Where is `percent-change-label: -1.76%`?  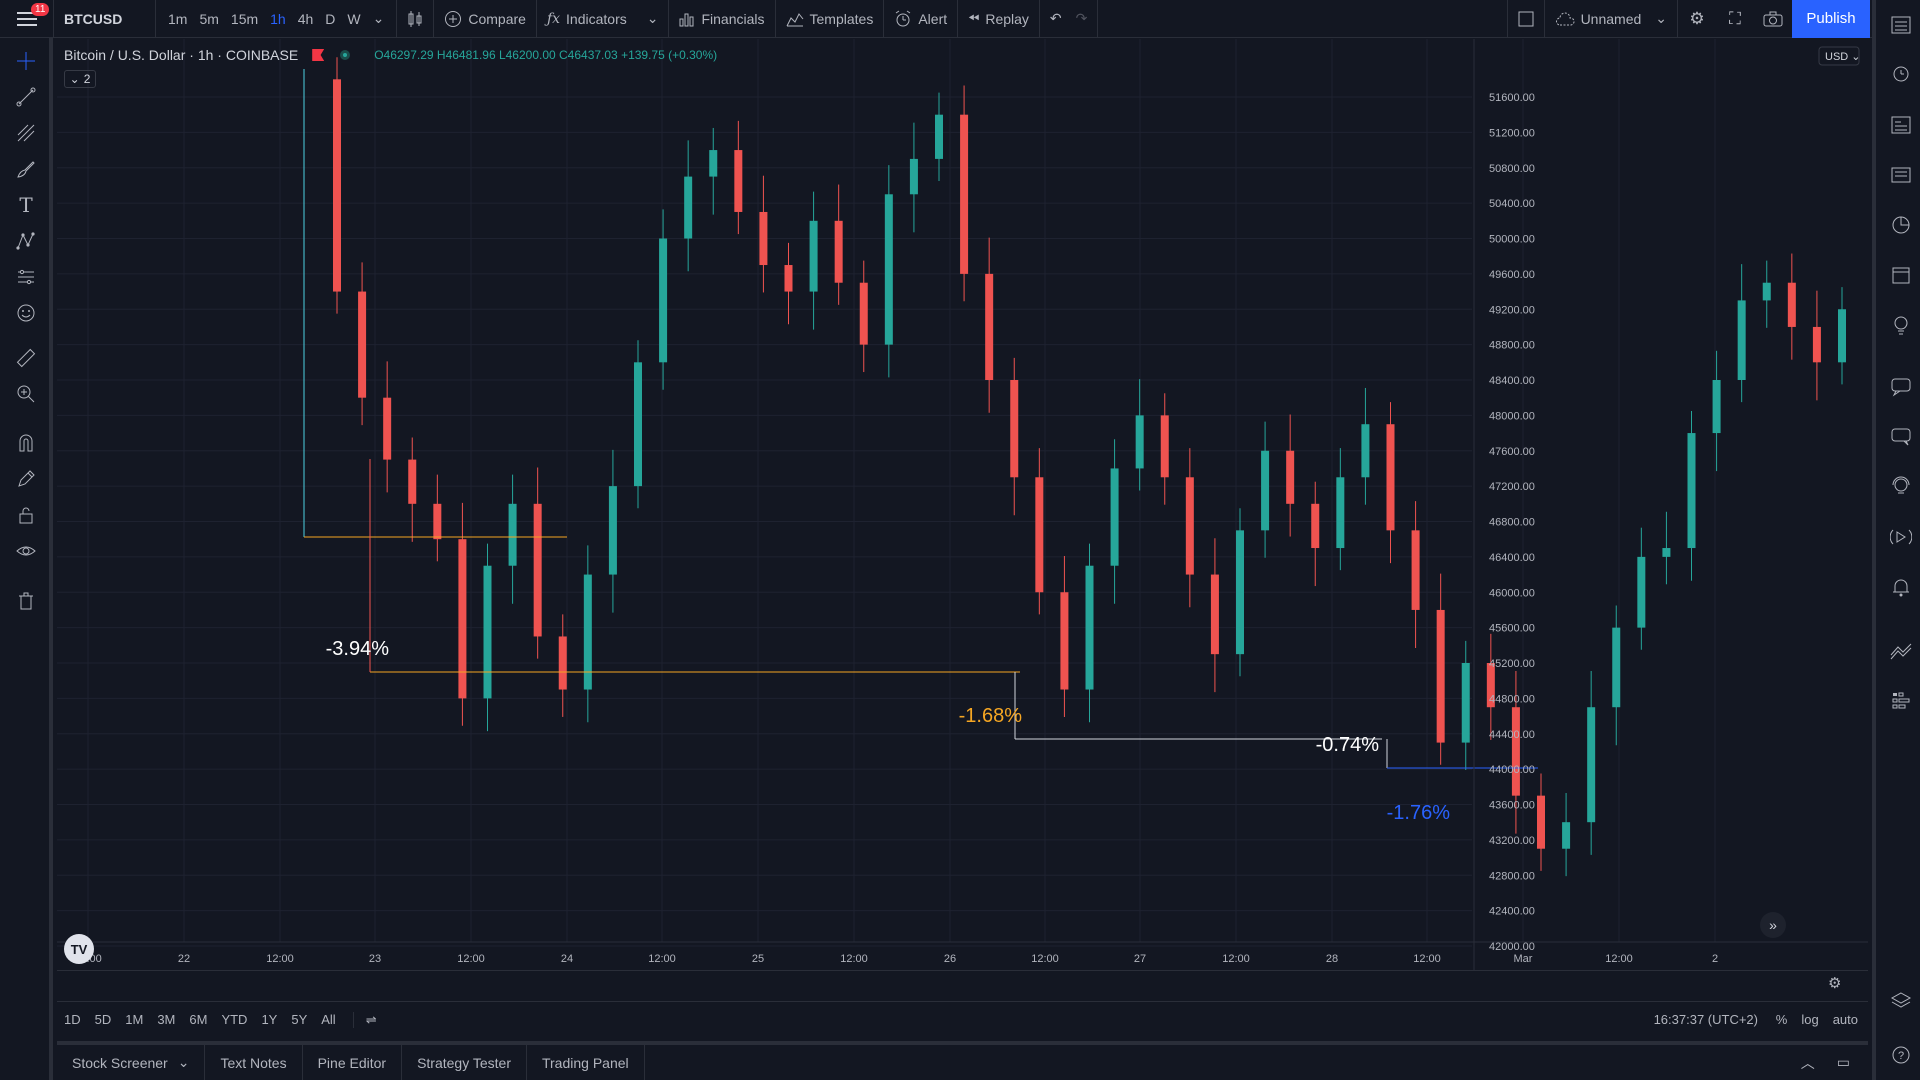 percent-change-label: -1.76% is located at coordinates (1419, 813).